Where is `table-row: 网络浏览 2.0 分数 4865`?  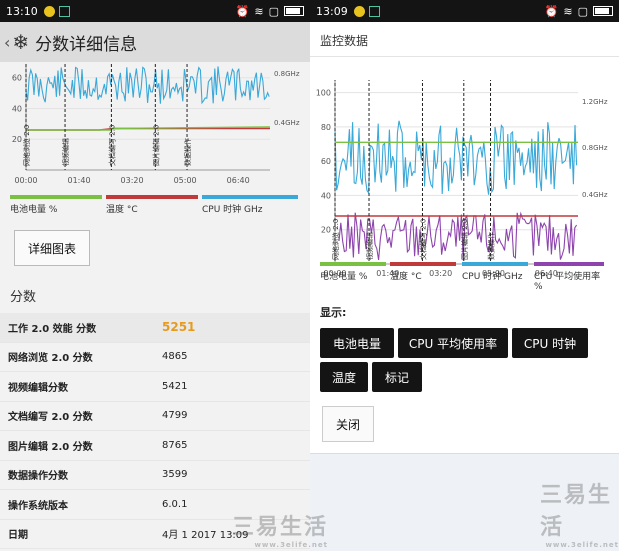 table-row: 网络浏览 2.0 分数 4865 is located at coordinates (155, 357).